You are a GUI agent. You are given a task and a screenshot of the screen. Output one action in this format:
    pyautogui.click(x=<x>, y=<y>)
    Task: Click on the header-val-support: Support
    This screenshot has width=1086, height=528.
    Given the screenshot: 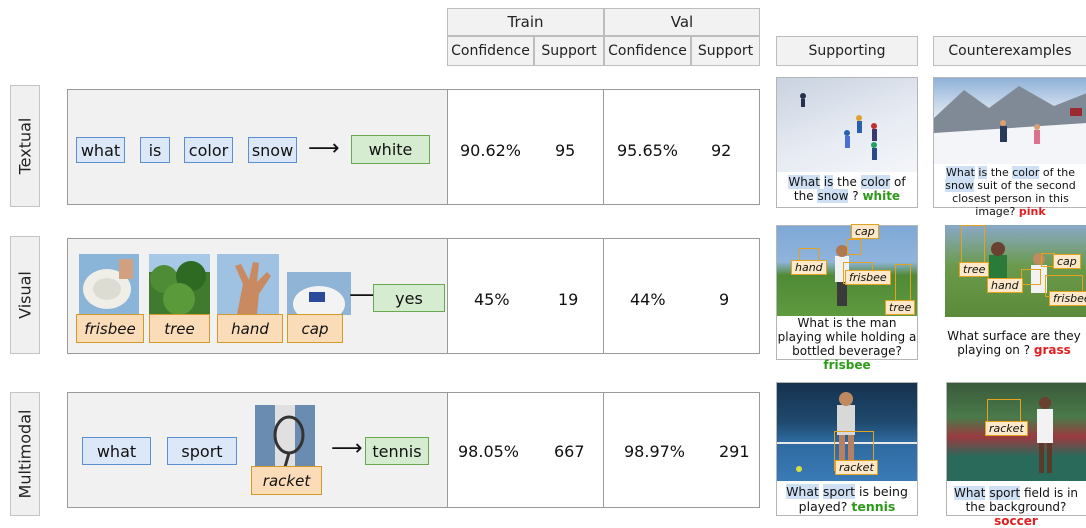 What is the action you would take?
    pyautogui.click(x=725, y=51)
    